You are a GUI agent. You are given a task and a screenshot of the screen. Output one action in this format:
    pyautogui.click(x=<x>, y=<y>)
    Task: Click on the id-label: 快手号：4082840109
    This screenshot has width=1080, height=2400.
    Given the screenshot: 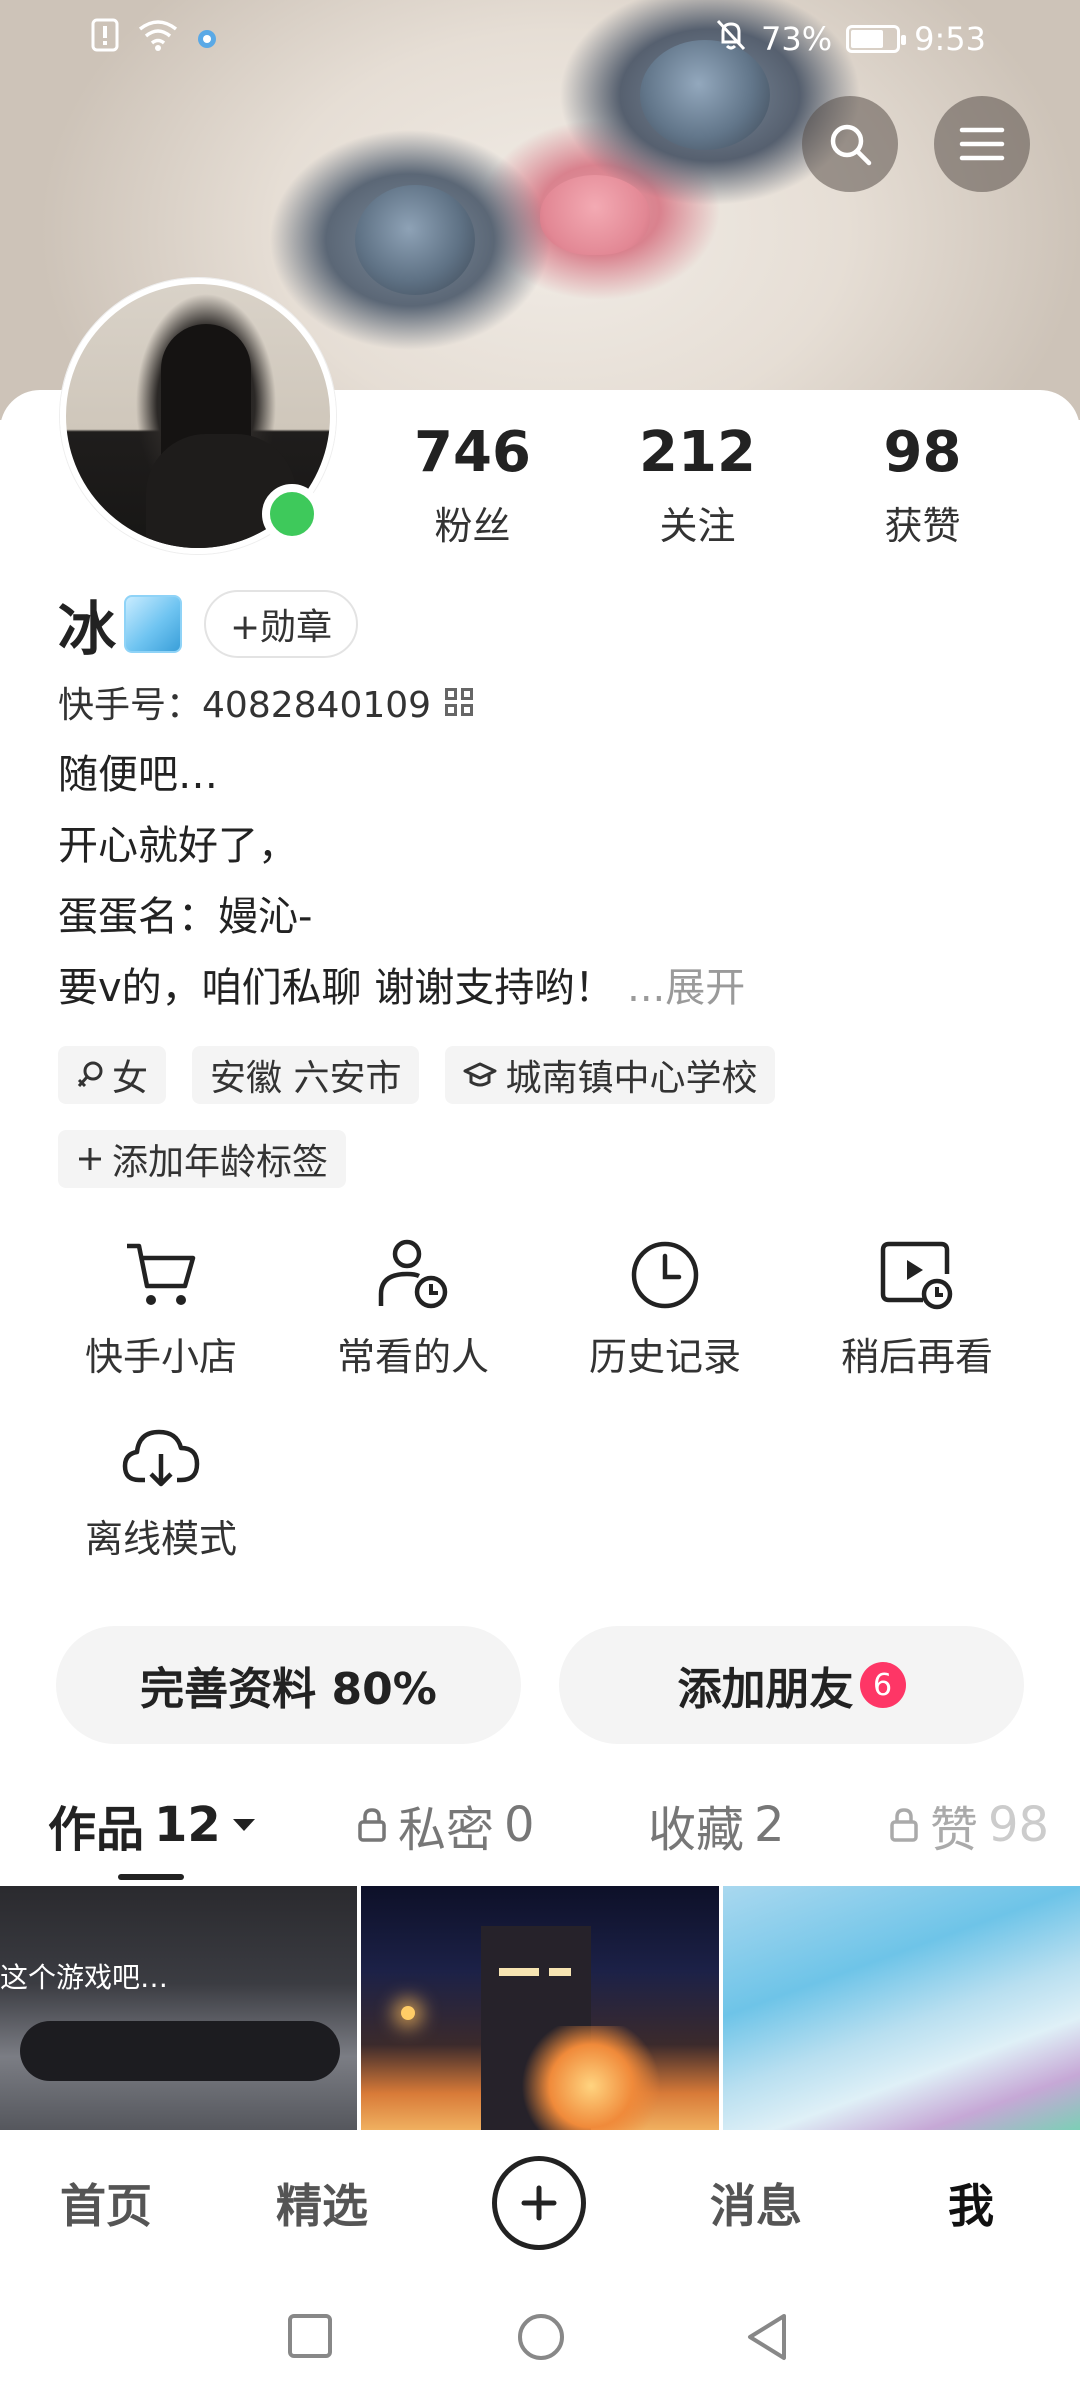 What is the action you would take?
    pyautogui.click(x=245, y=705)
    